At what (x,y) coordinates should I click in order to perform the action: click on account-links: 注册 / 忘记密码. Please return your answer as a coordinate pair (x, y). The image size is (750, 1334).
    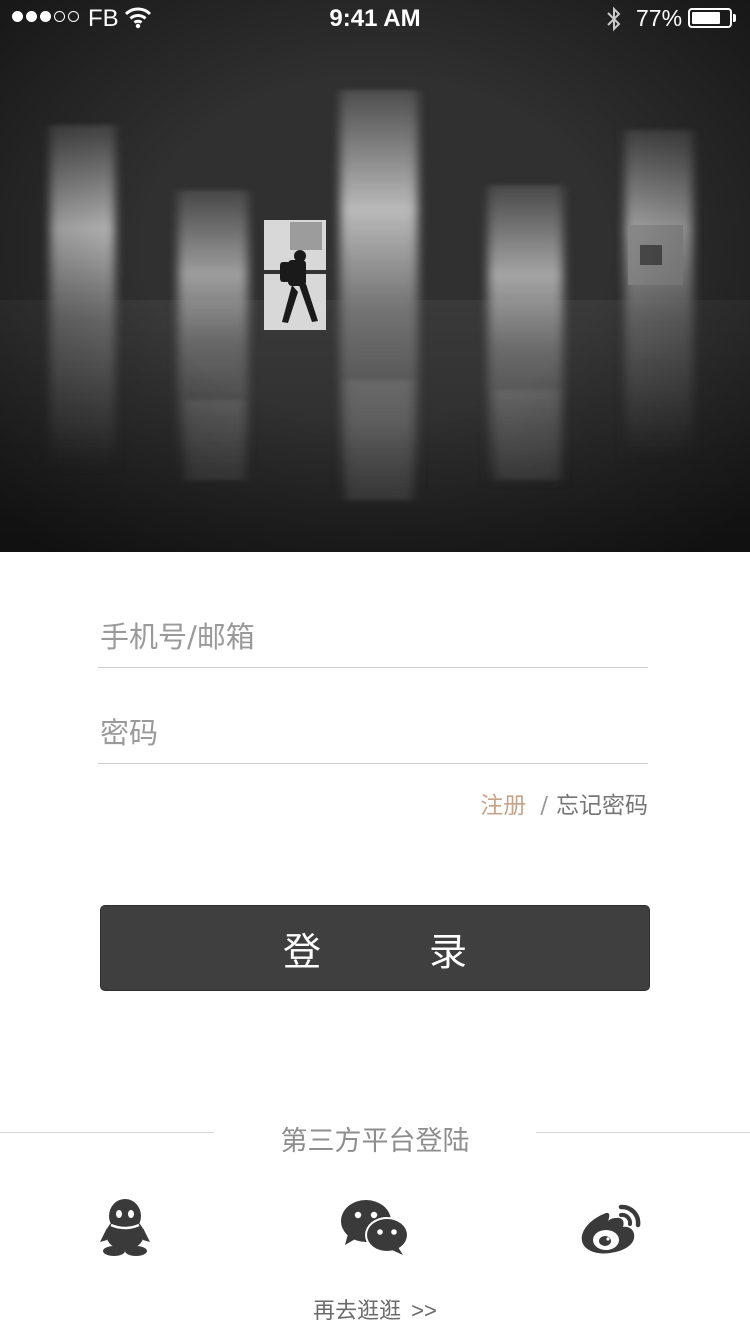
    Looking at the image, I should click on (564, 803).